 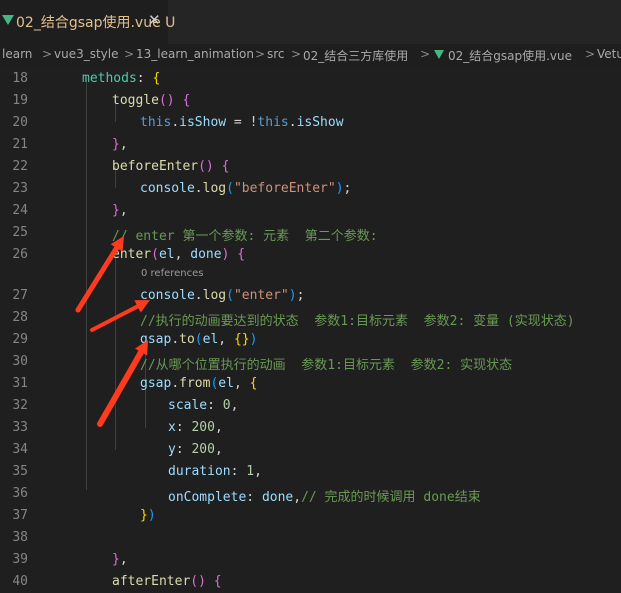 I want to click on code-text: afterEnter() {, so click(x=167, y=581).